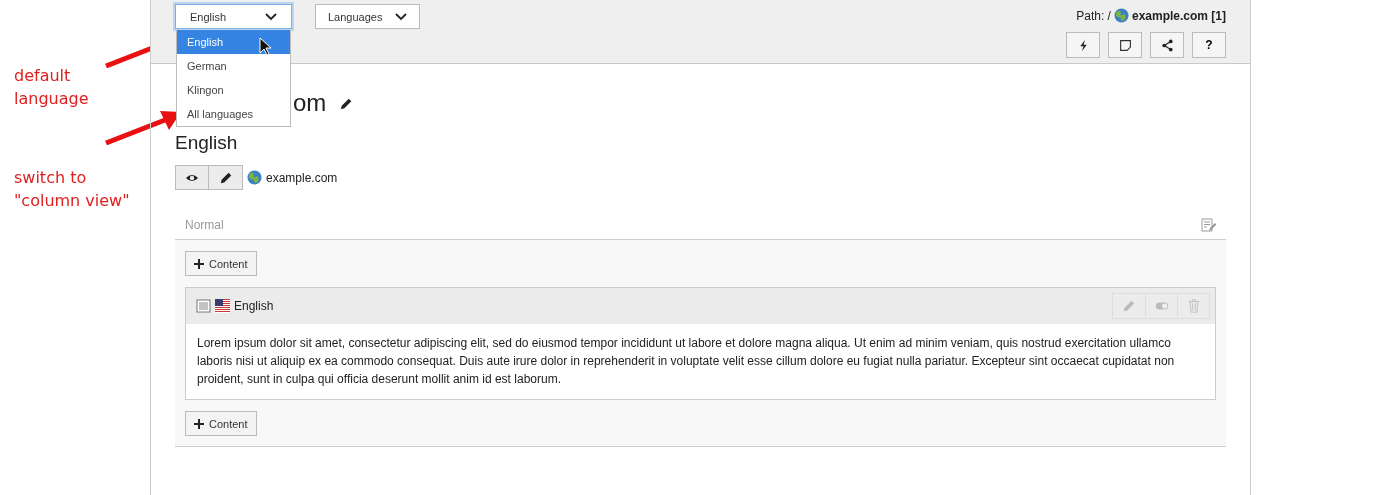  Describe the element at coordinates (265, 46) in the screenshot. I see `mouse-cursor-icon` at that location.